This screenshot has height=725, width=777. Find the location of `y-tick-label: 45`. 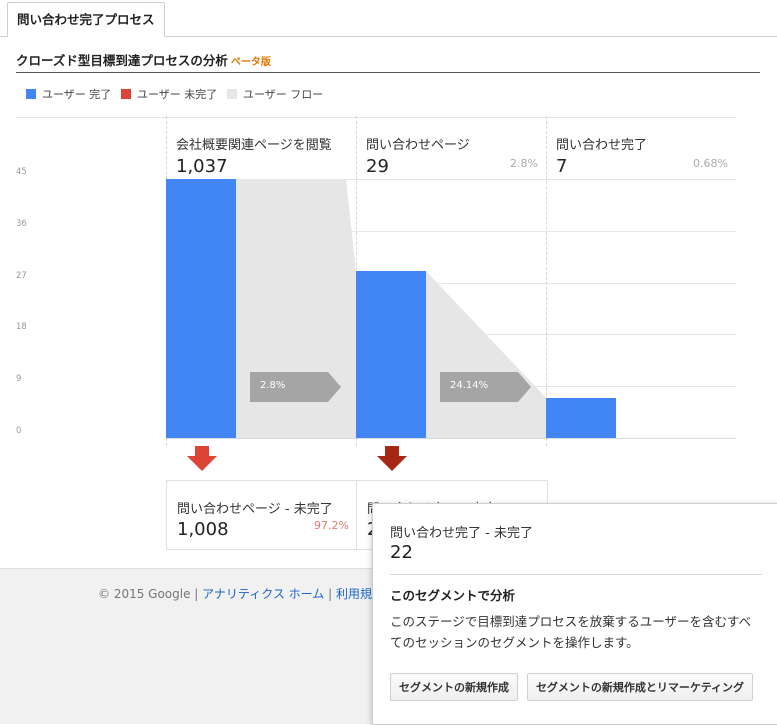

y-tick-label: 45 is located at coordinates (21, 172).